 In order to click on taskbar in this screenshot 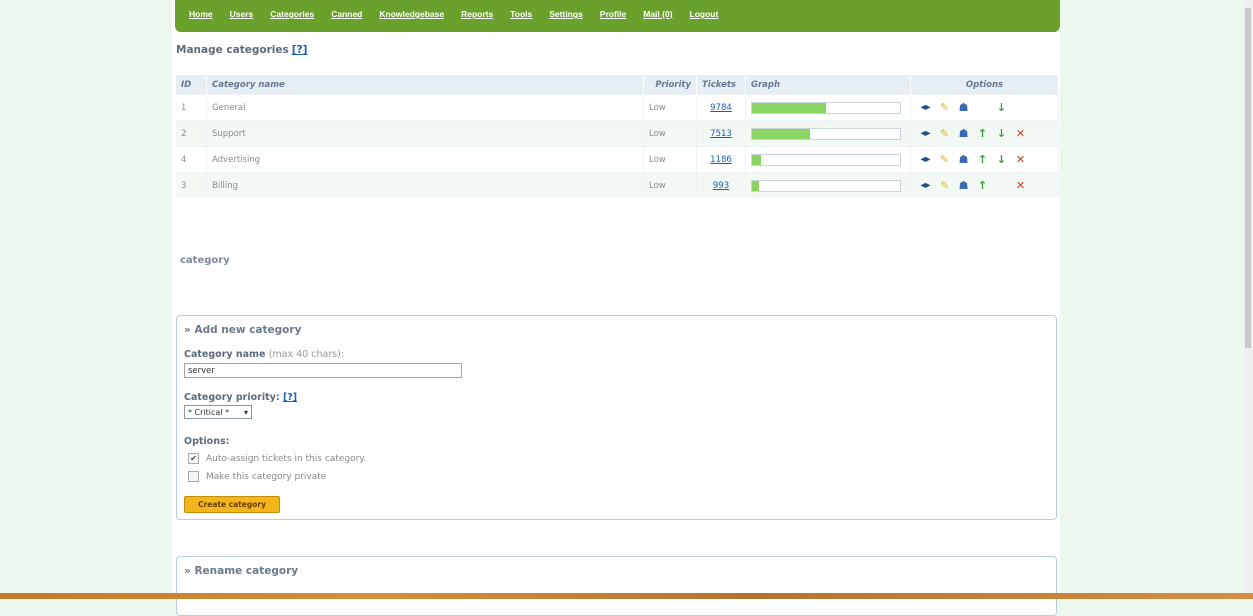, I will do `click(626, 596)`.